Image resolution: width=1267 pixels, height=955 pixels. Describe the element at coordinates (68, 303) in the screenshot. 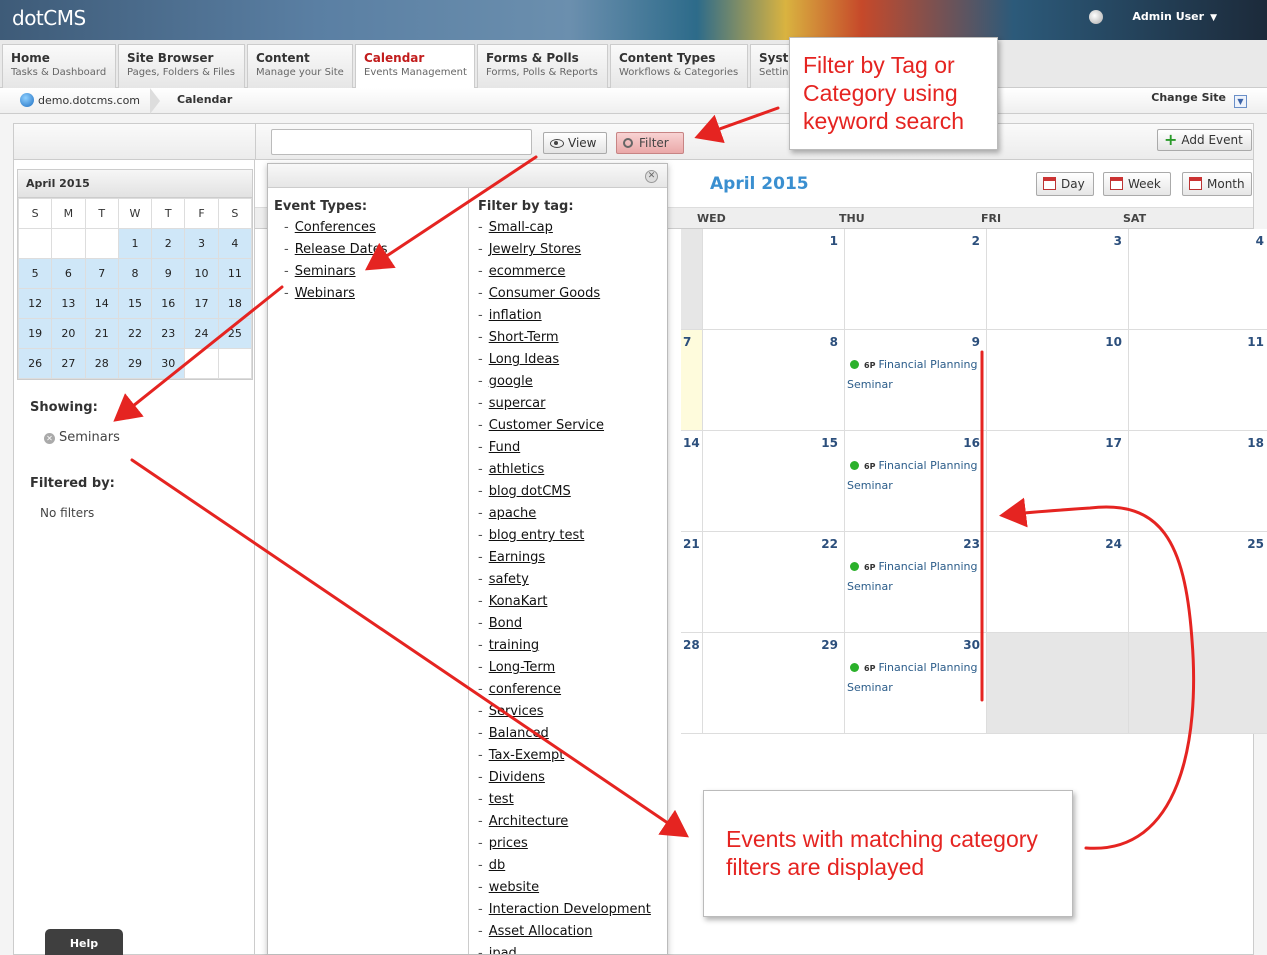

I see `mini-day: 13` at that location.